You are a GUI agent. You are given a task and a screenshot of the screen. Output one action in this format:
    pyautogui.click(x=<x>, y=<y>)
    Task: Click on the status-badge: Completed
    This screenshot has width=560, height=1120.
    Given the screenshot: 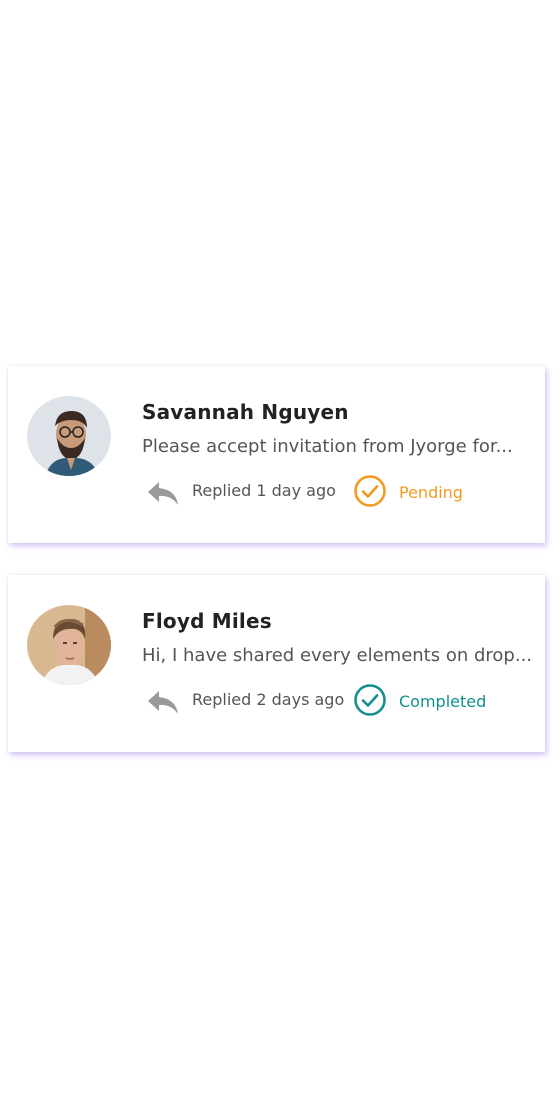 What is the action you would take?
    pyautogui.click(x=443, y=701)
    